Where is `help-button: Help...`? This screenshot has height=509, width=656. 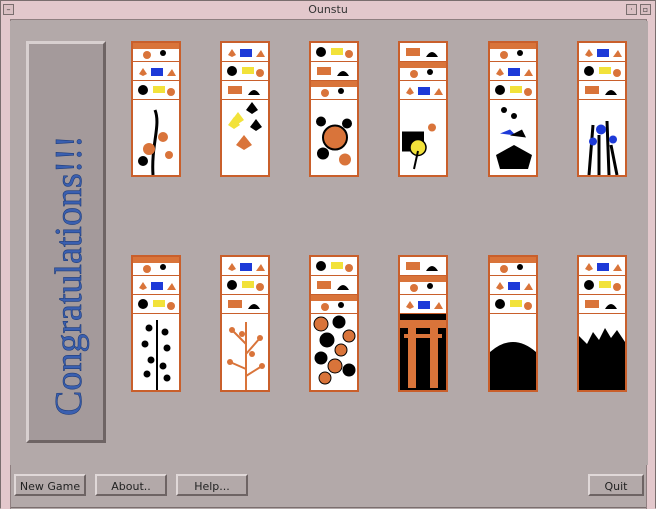
help-button: Help... is located at coordinates (212, 485).